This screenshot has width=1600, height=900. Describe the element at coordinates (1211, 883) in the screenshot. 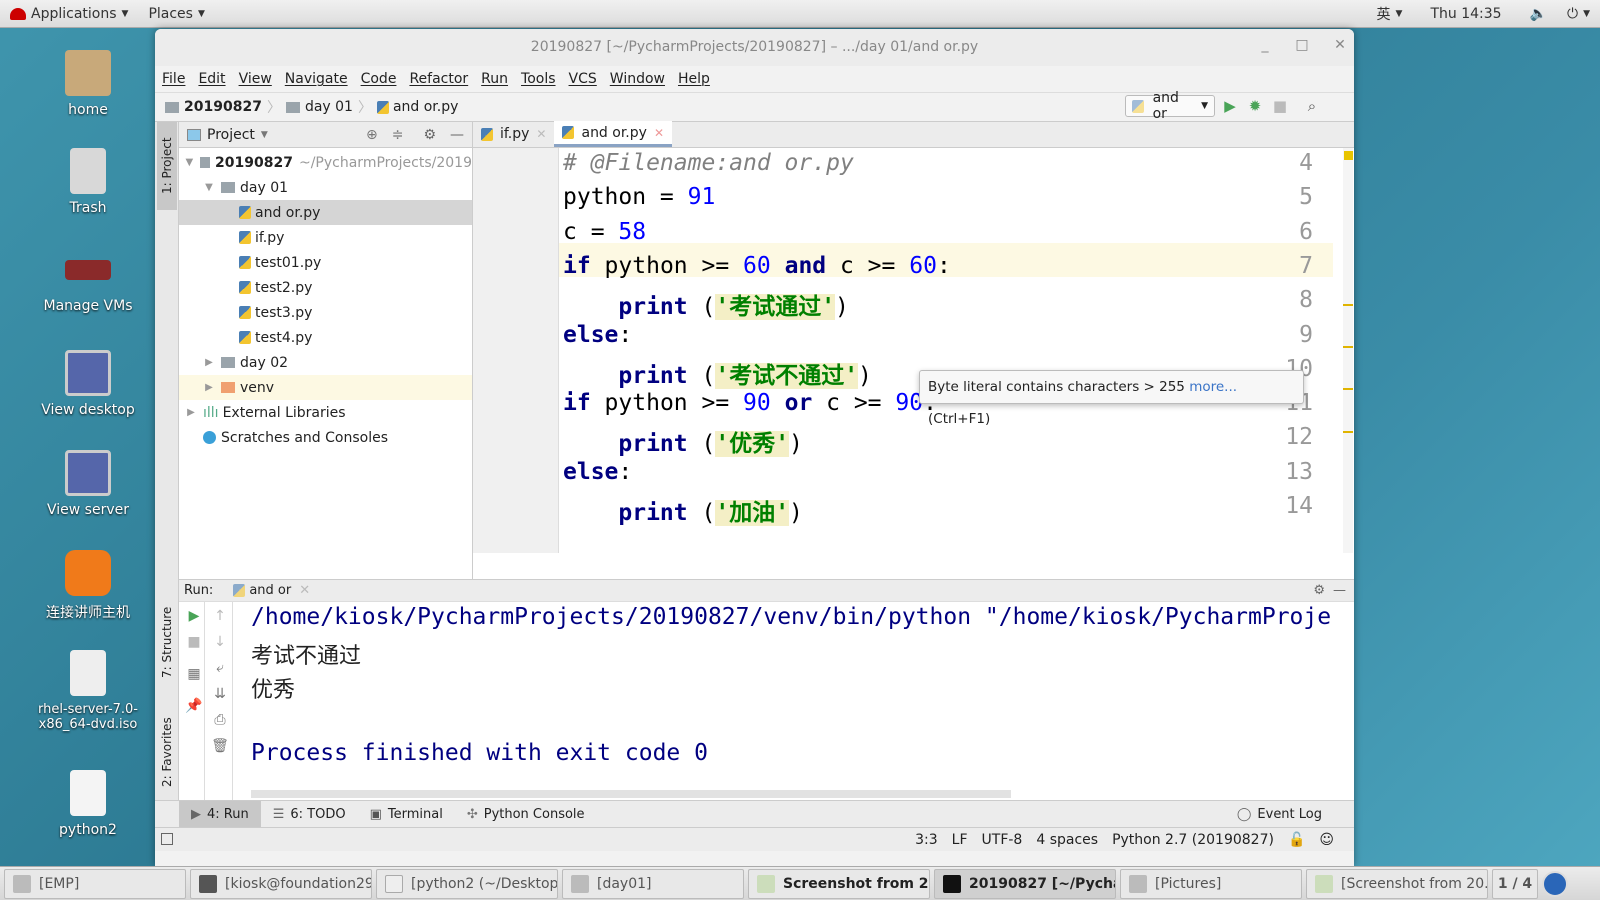

I see `taskbar-item: [Pictures]` at that location.